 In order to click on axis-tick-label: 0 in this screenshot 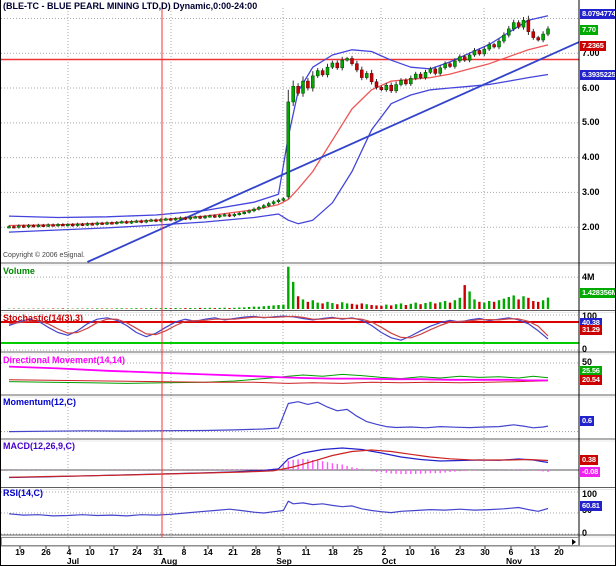, I will do `click(585, 349)`.